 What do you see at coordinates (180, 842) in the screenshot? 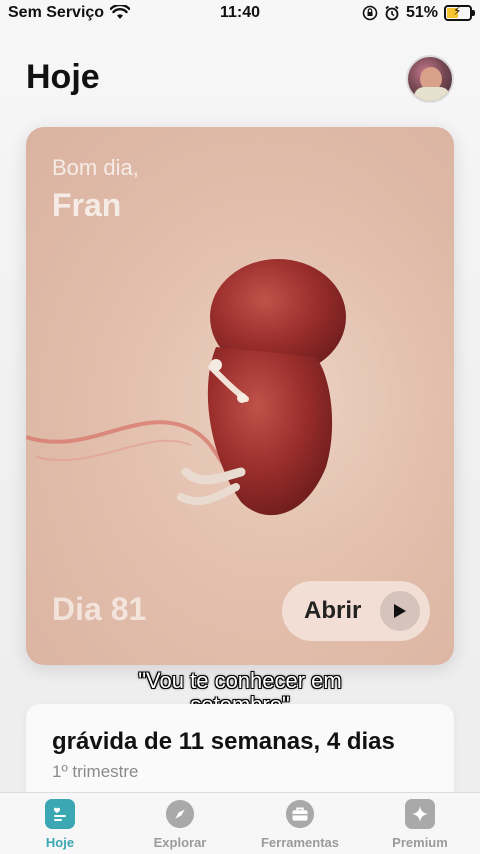
I see `tab-label: Explorar` at bounding box center [180, 842].